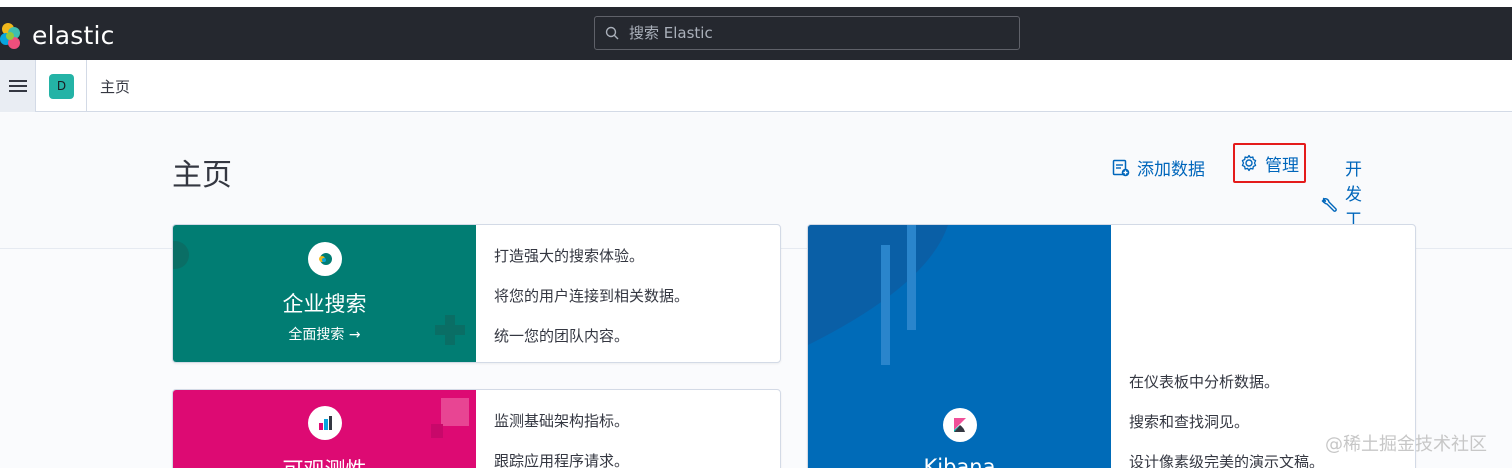 This screenshot has height=468, width=1512. What do you see at coordinates (1282, 165) in the screenshot?
I see `manage-label: 管理` at bounding box center [1282, 165].